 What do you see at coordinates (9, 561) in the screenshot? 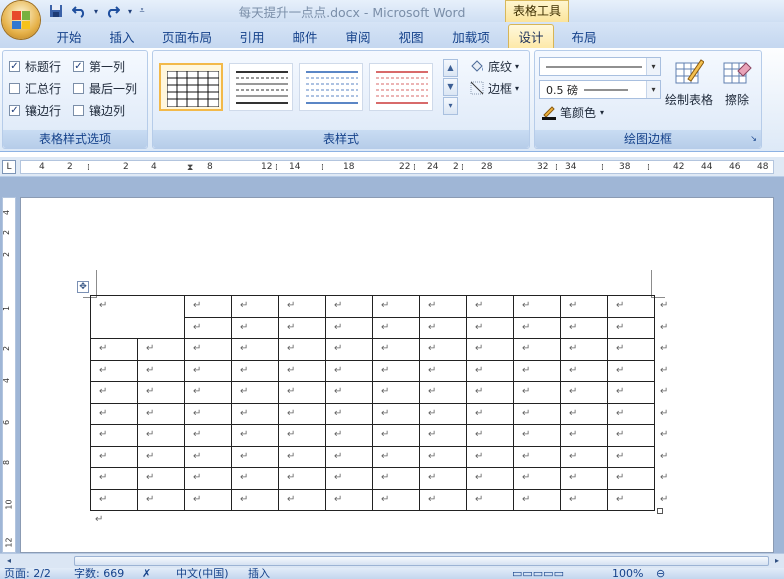
I see `scroll-left-icon: ◂` at bounding box center [9, 561].